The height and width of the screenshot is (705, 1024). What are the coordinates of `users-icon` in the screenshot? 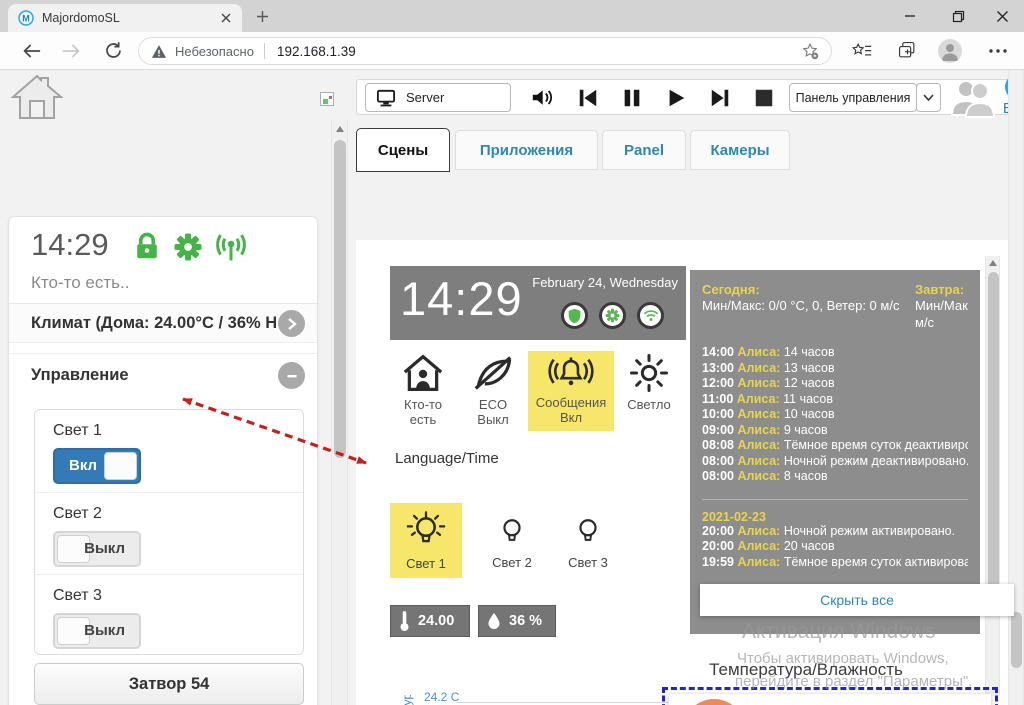 It's located at (972, 98).